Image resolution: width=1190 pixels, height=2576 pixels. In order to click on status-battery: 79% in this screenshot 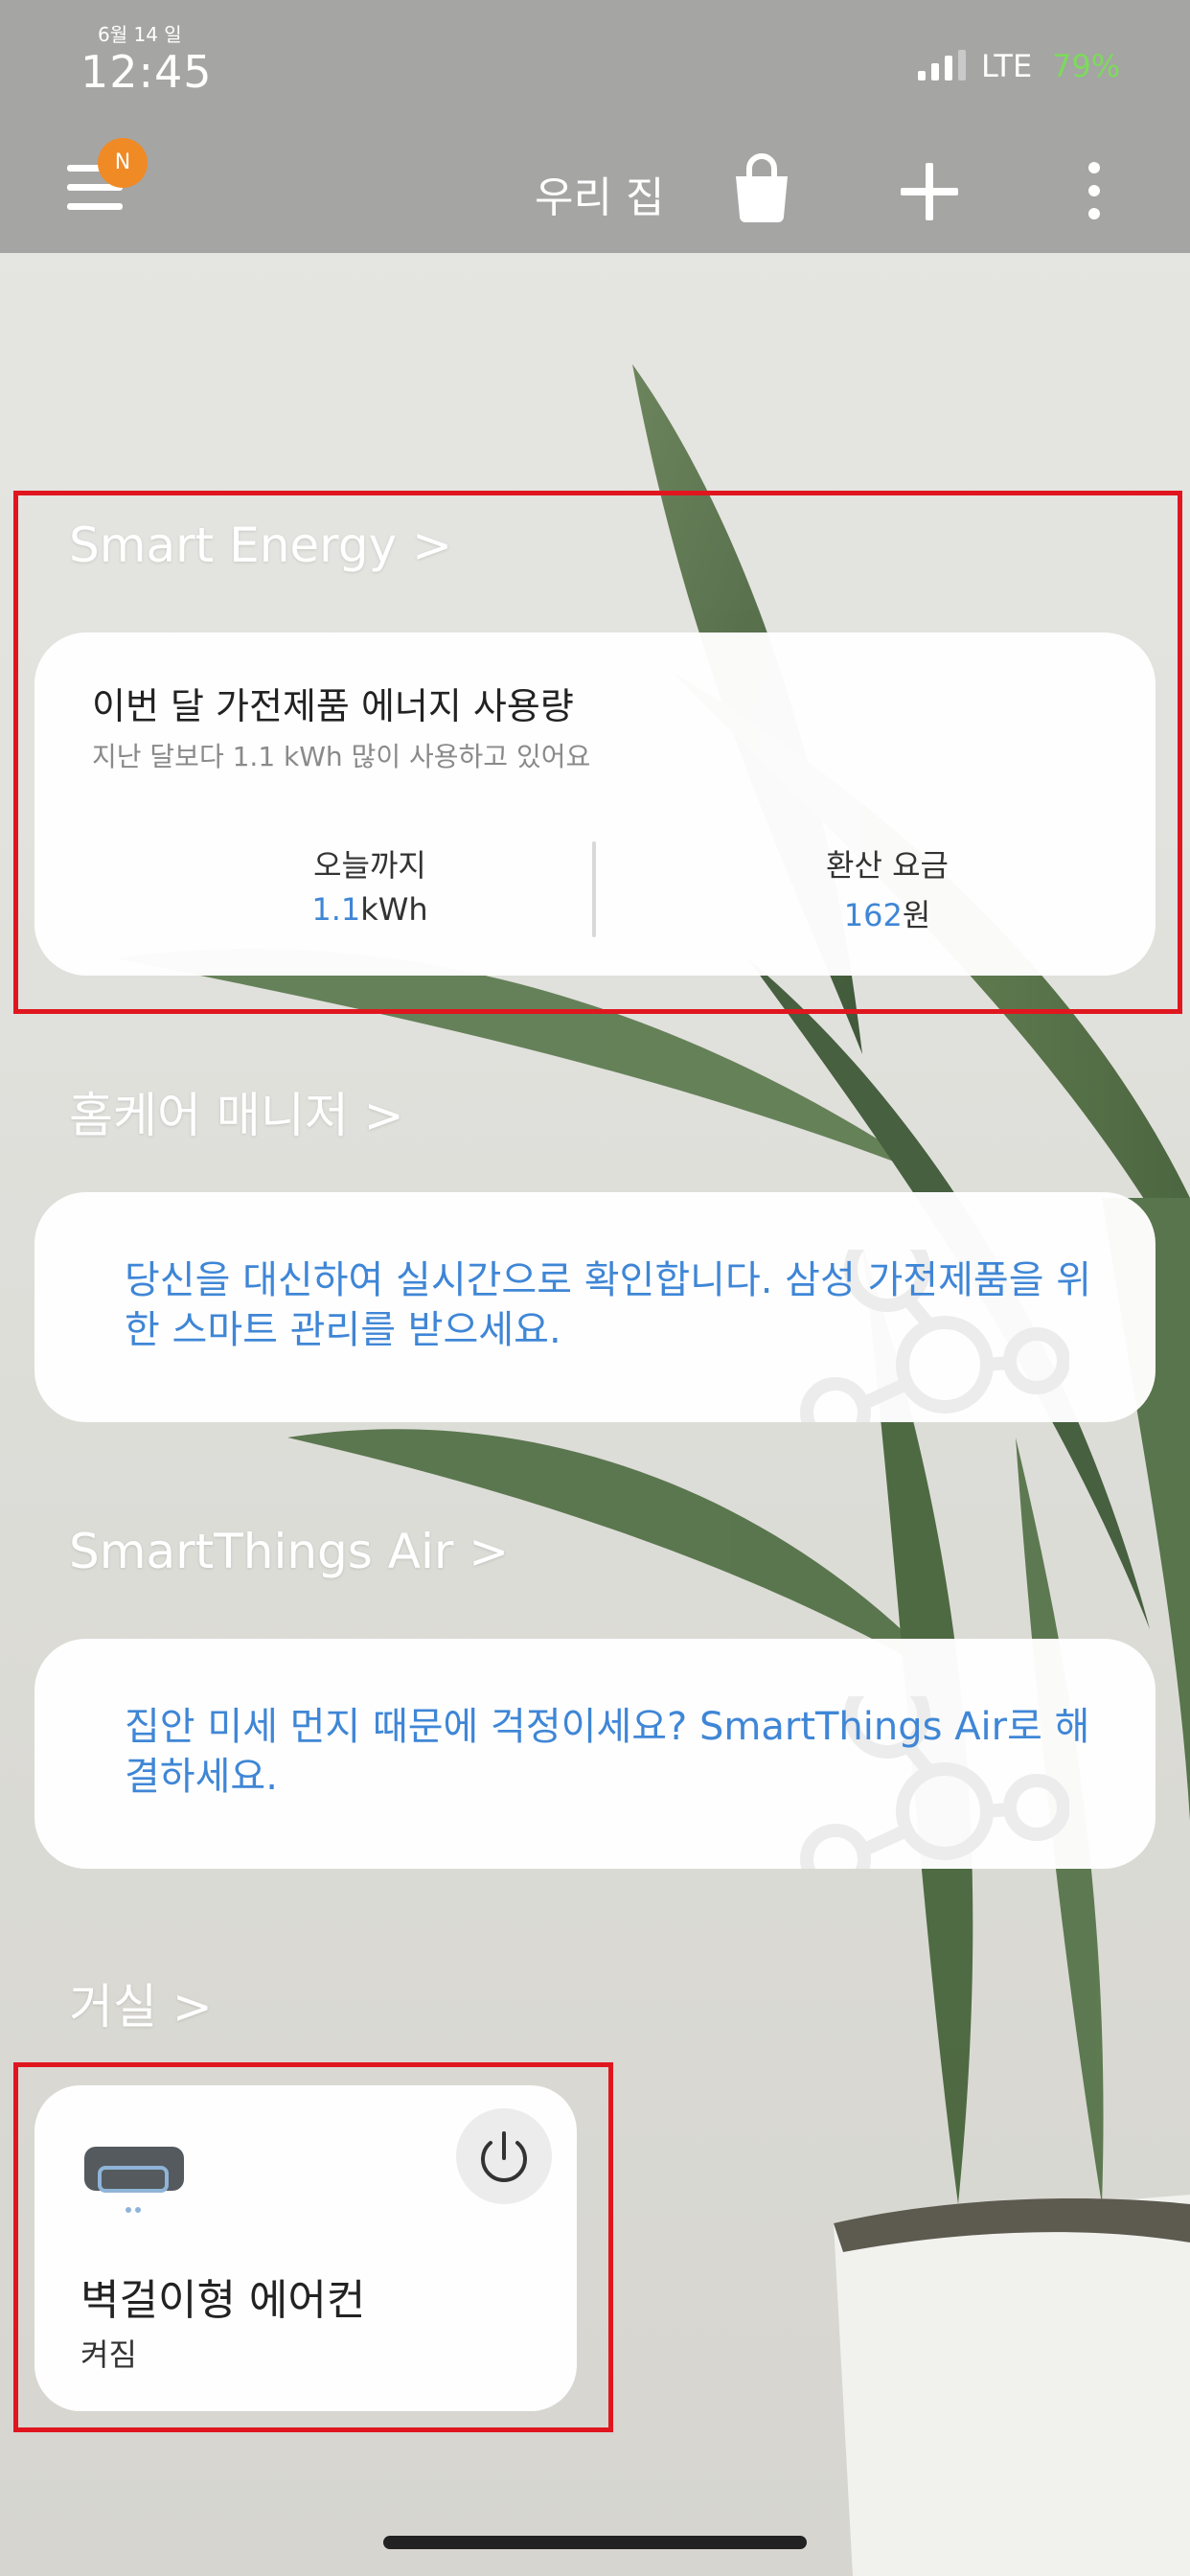, I will do `click(1087, 66)`.